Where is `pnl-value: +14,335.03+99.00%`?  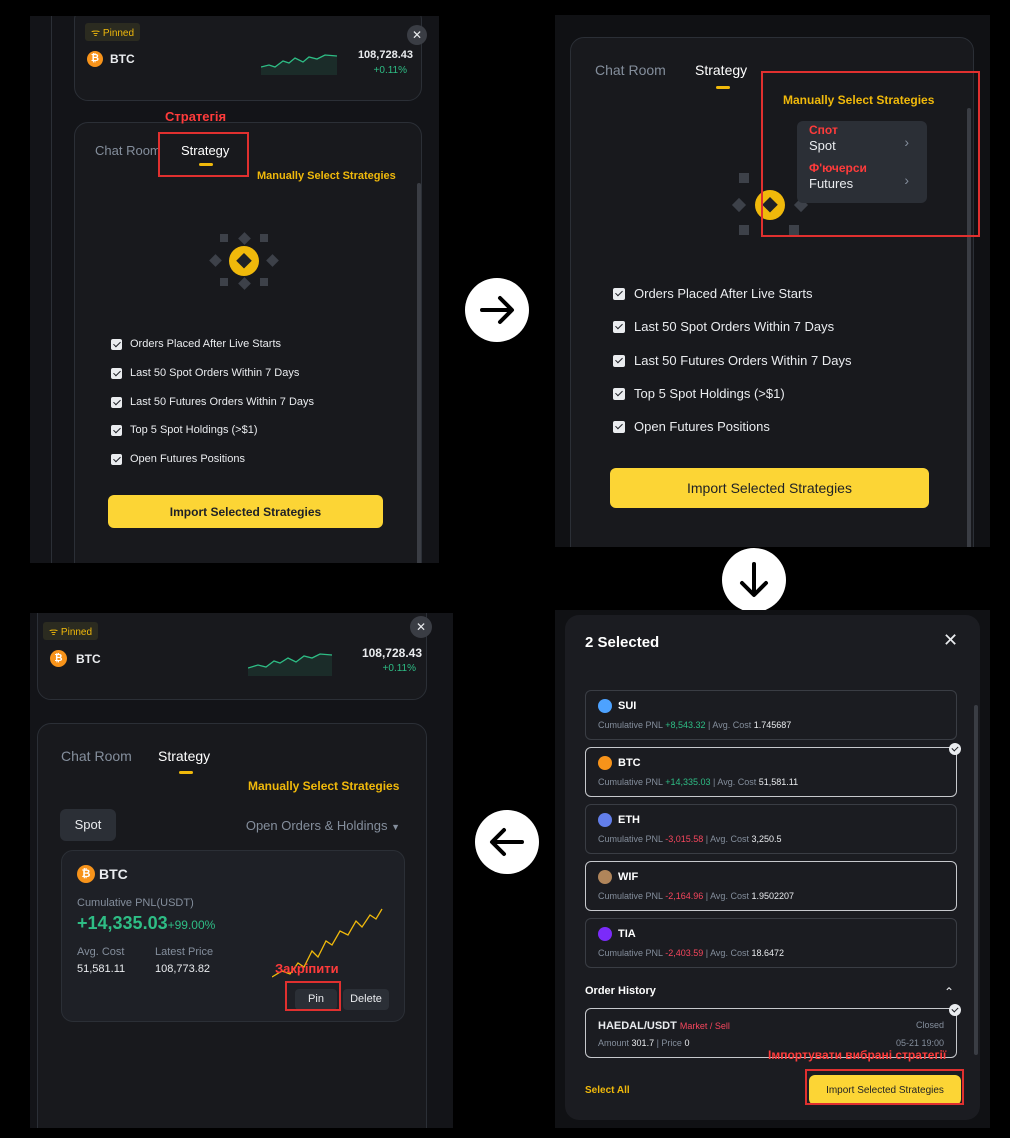 pnl-value: +14,335.03+99.00% is located at coordinates (146, 923).